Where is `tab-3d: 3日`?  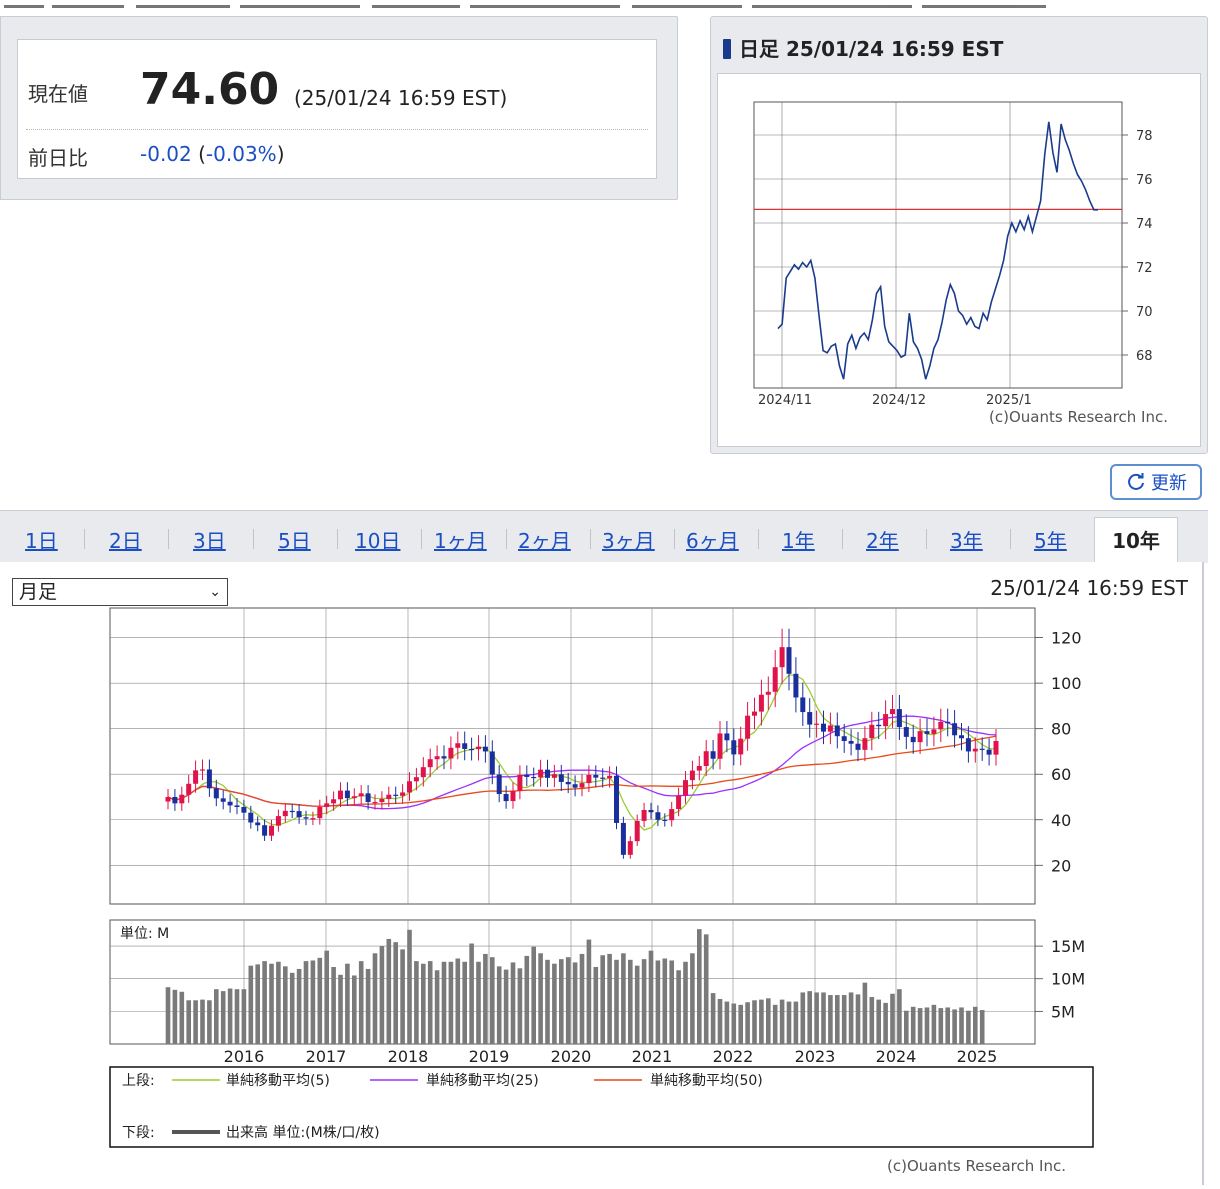 tab-3d: 3日 is located at coordinates (209, 539).